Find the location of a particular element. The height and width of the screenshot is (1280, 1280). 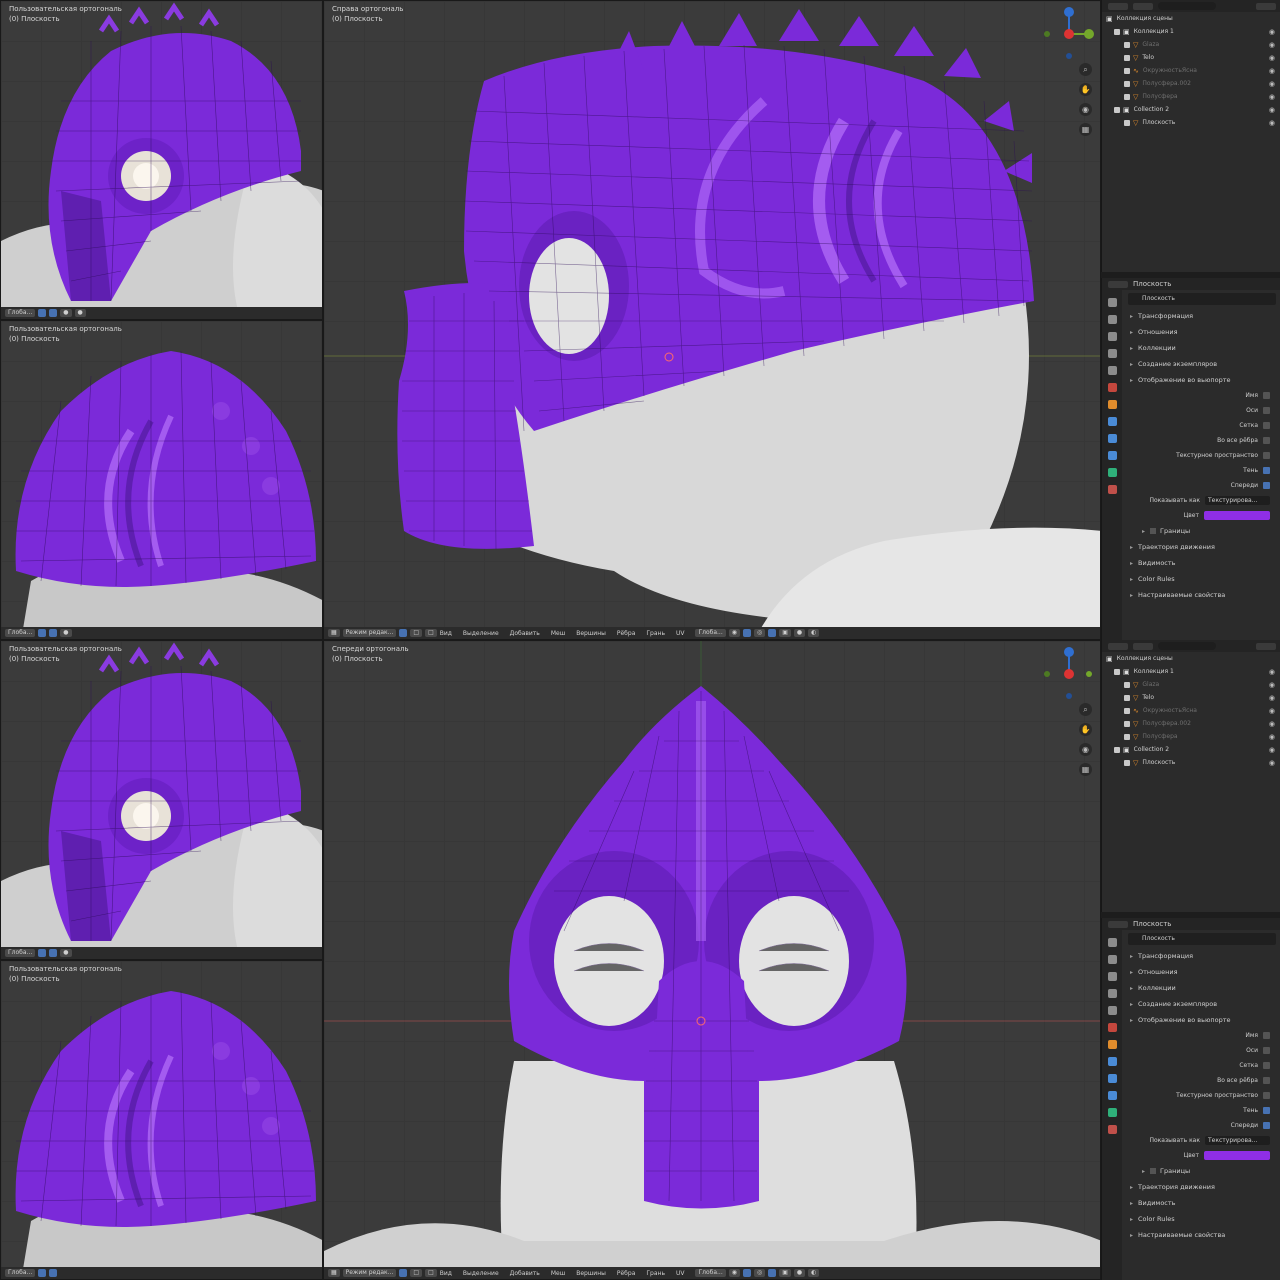

menu-vertex: Вершины is located at coordinates (591, 1273).